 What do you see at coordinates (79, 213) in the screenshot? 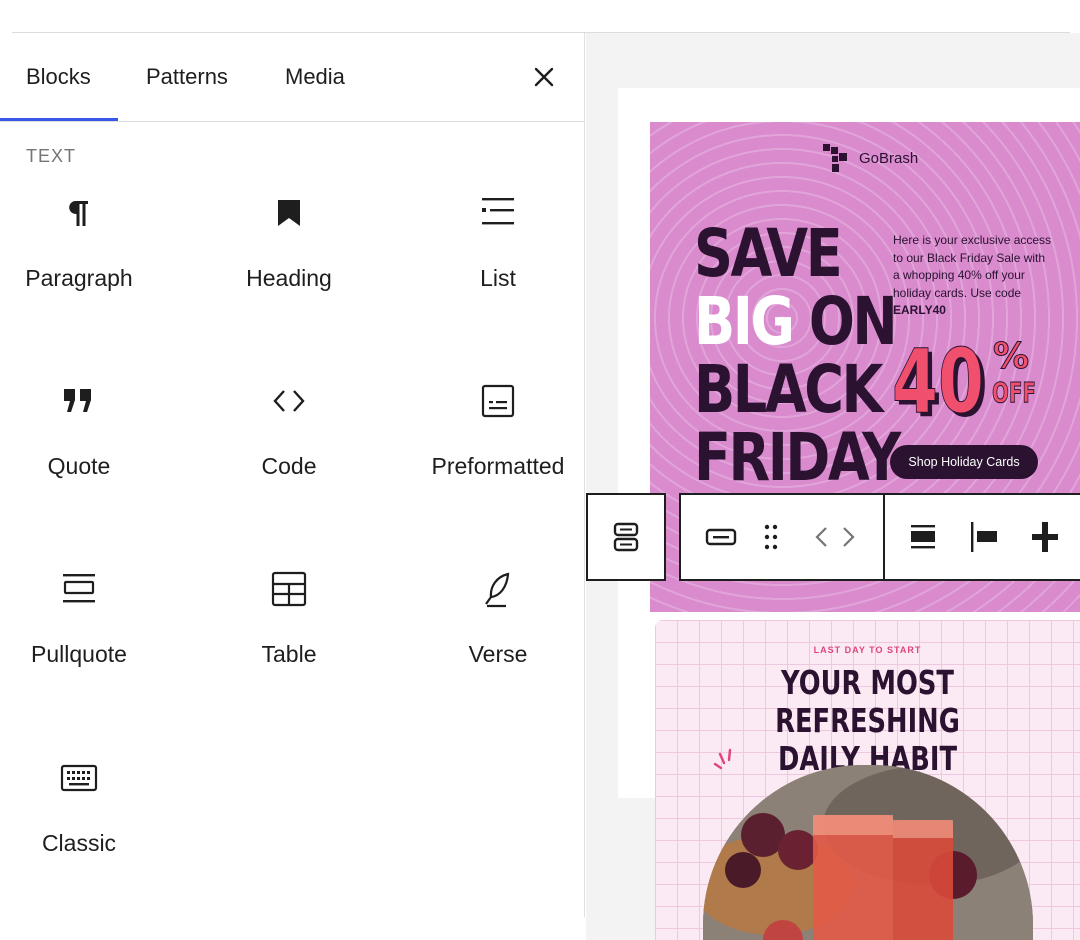
I see `paragraph-icon` at bounding box center [79, 213].